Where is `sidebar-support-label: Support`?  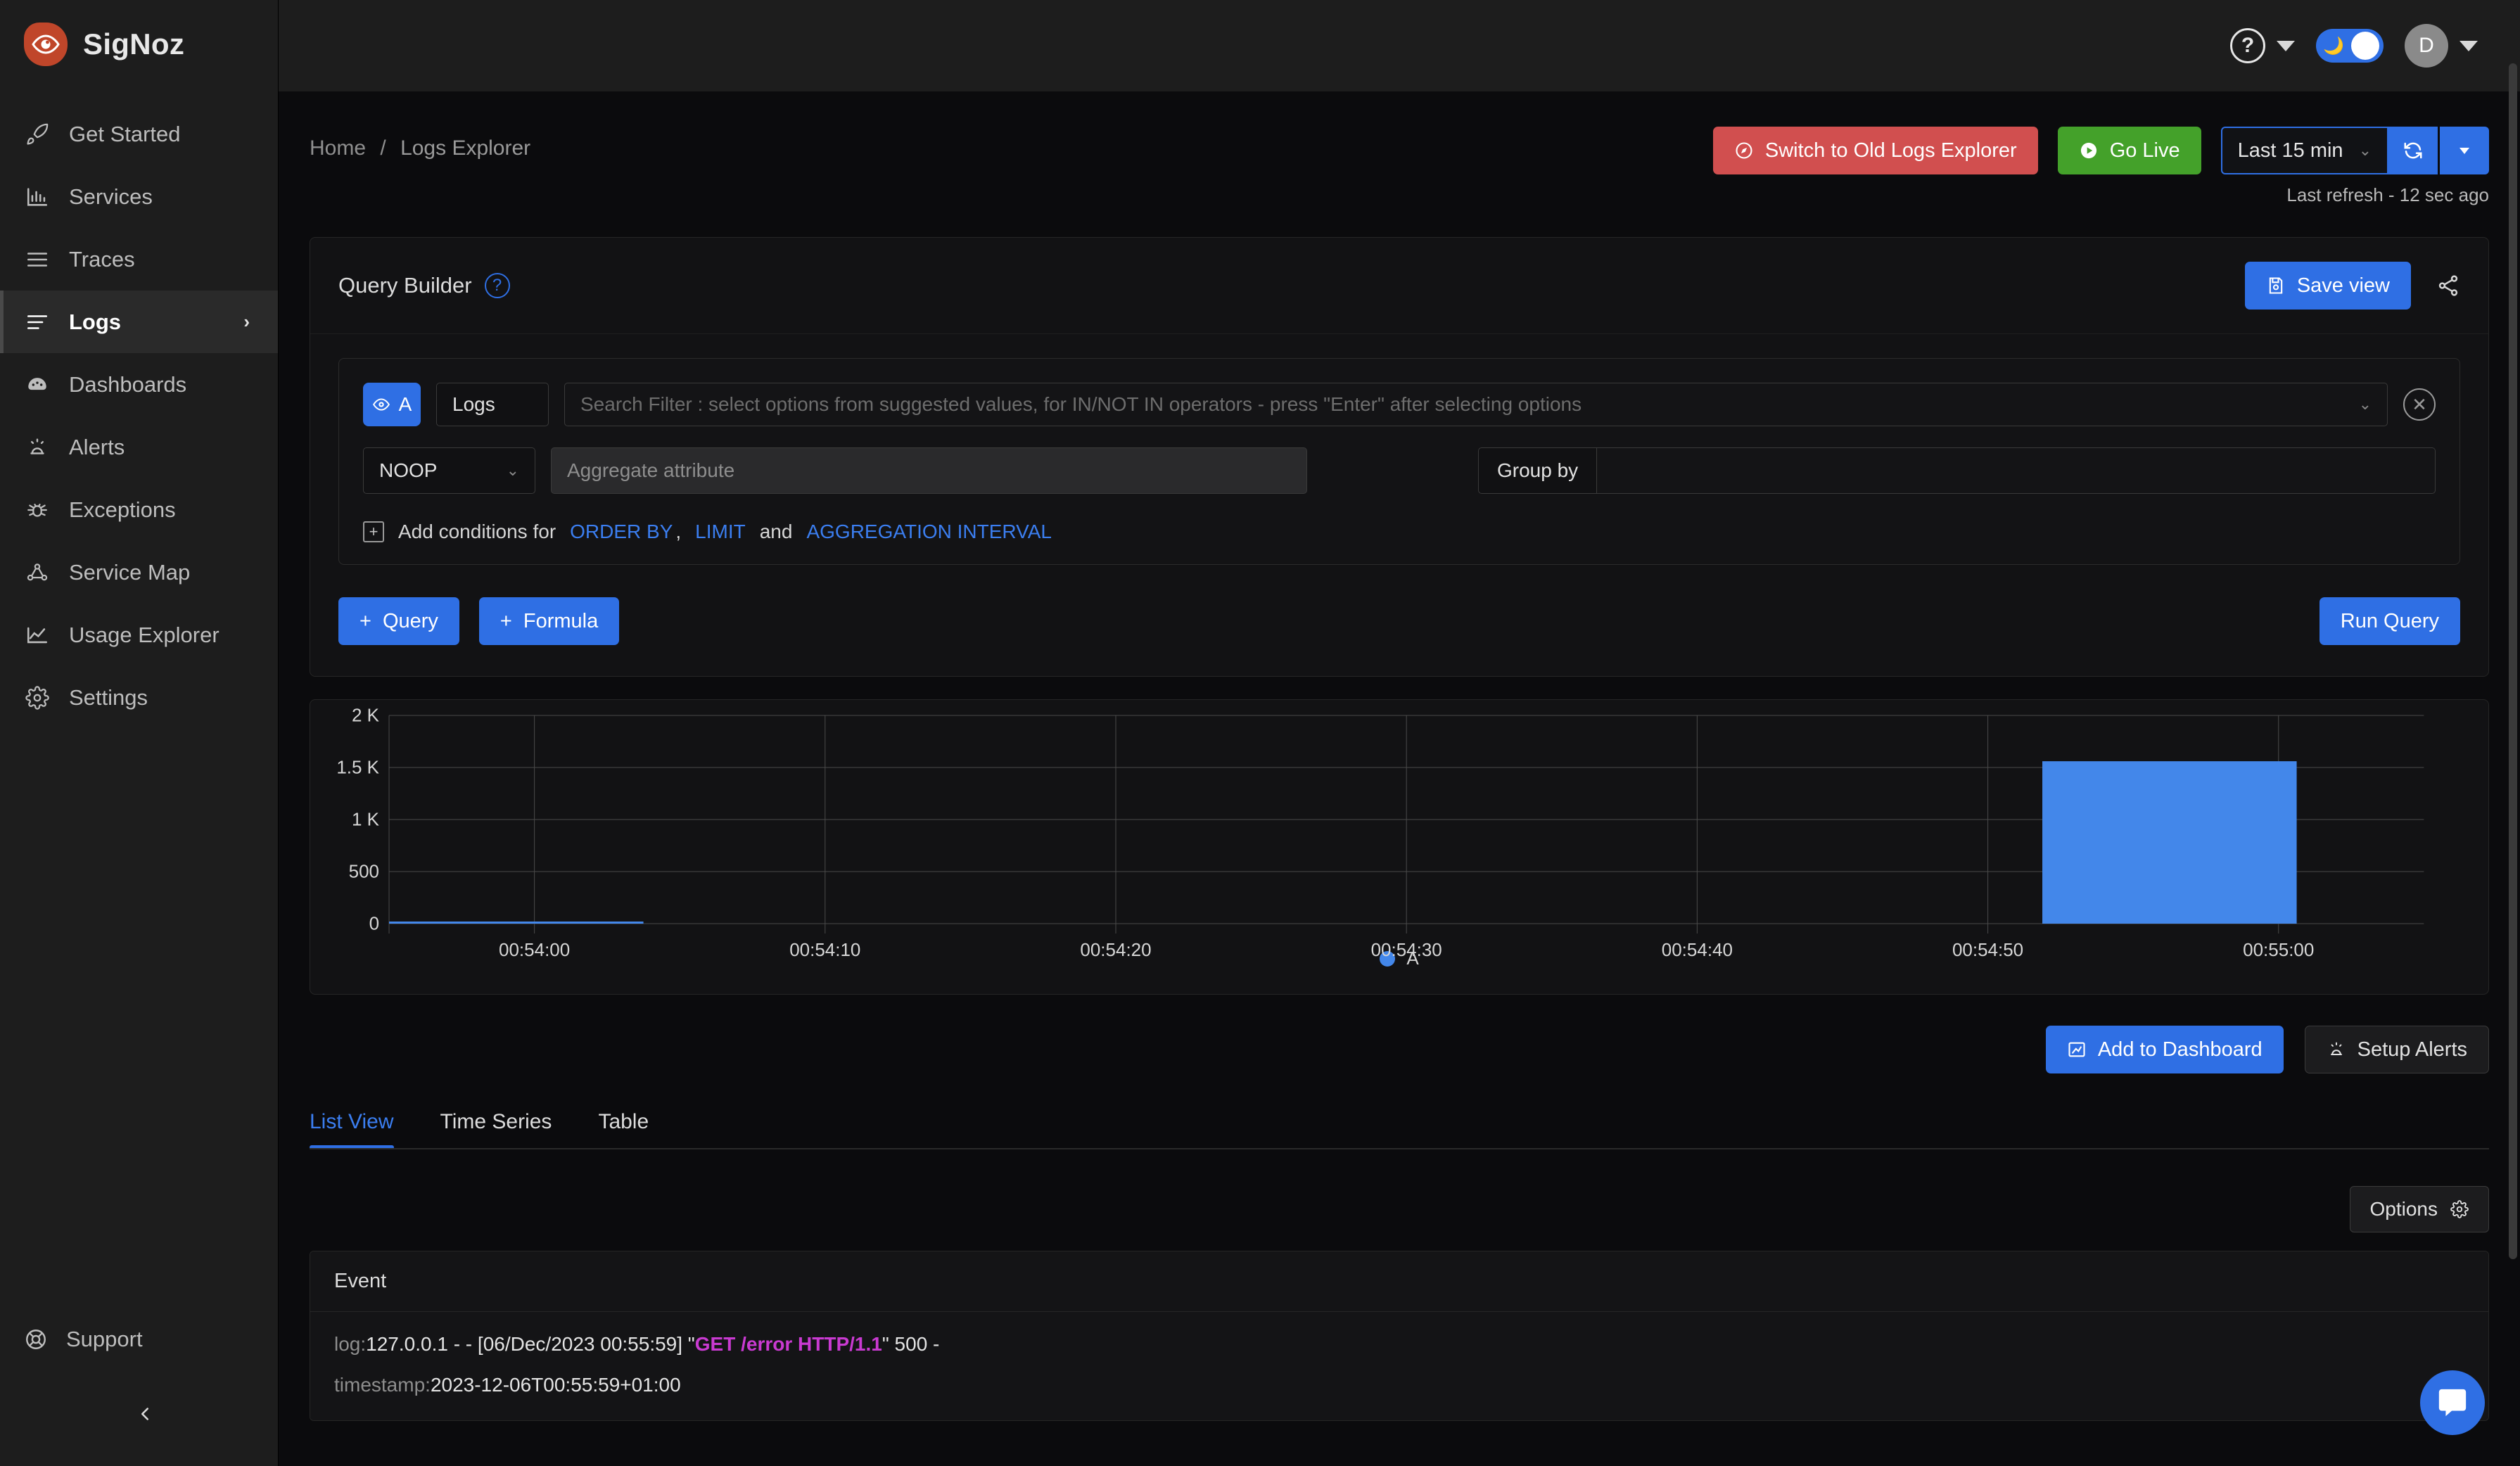 sidebar-support-label: Support is located at coordinates (104, 1339).